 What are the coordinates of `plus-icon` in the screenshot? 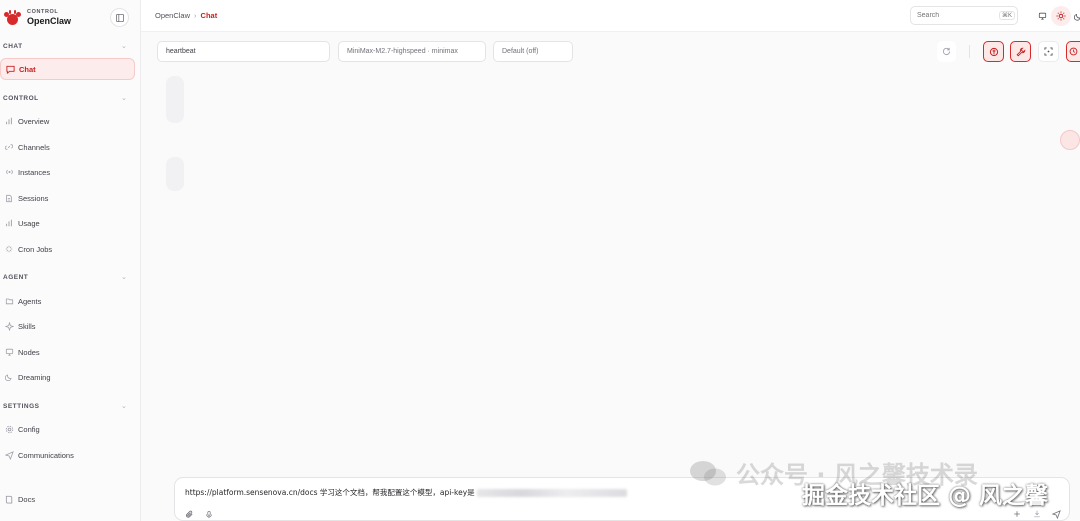 It's located at (1017, 514).